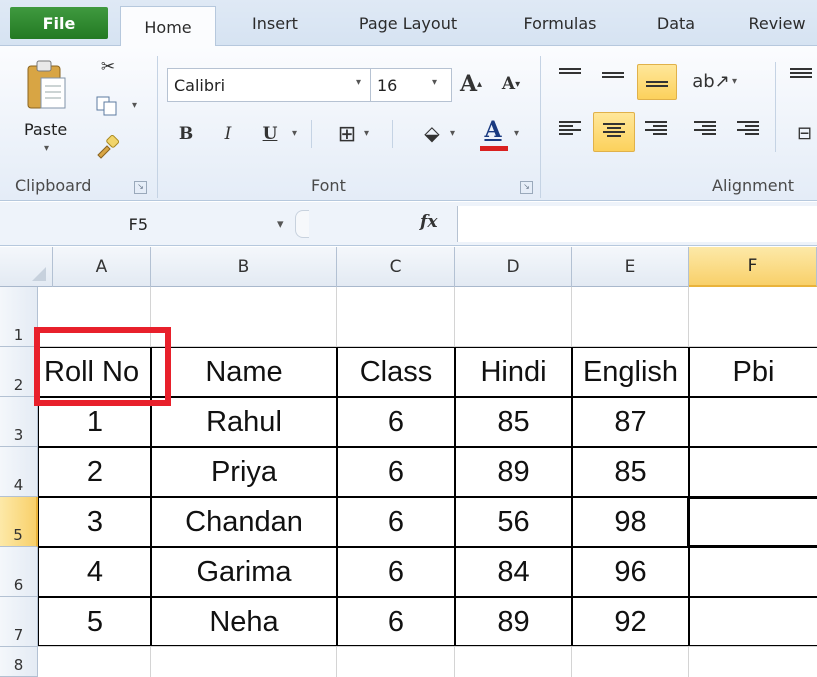  Describe the element at coordinates (102, 267) in the screenshot. I see `column-header-a: A` at that location.